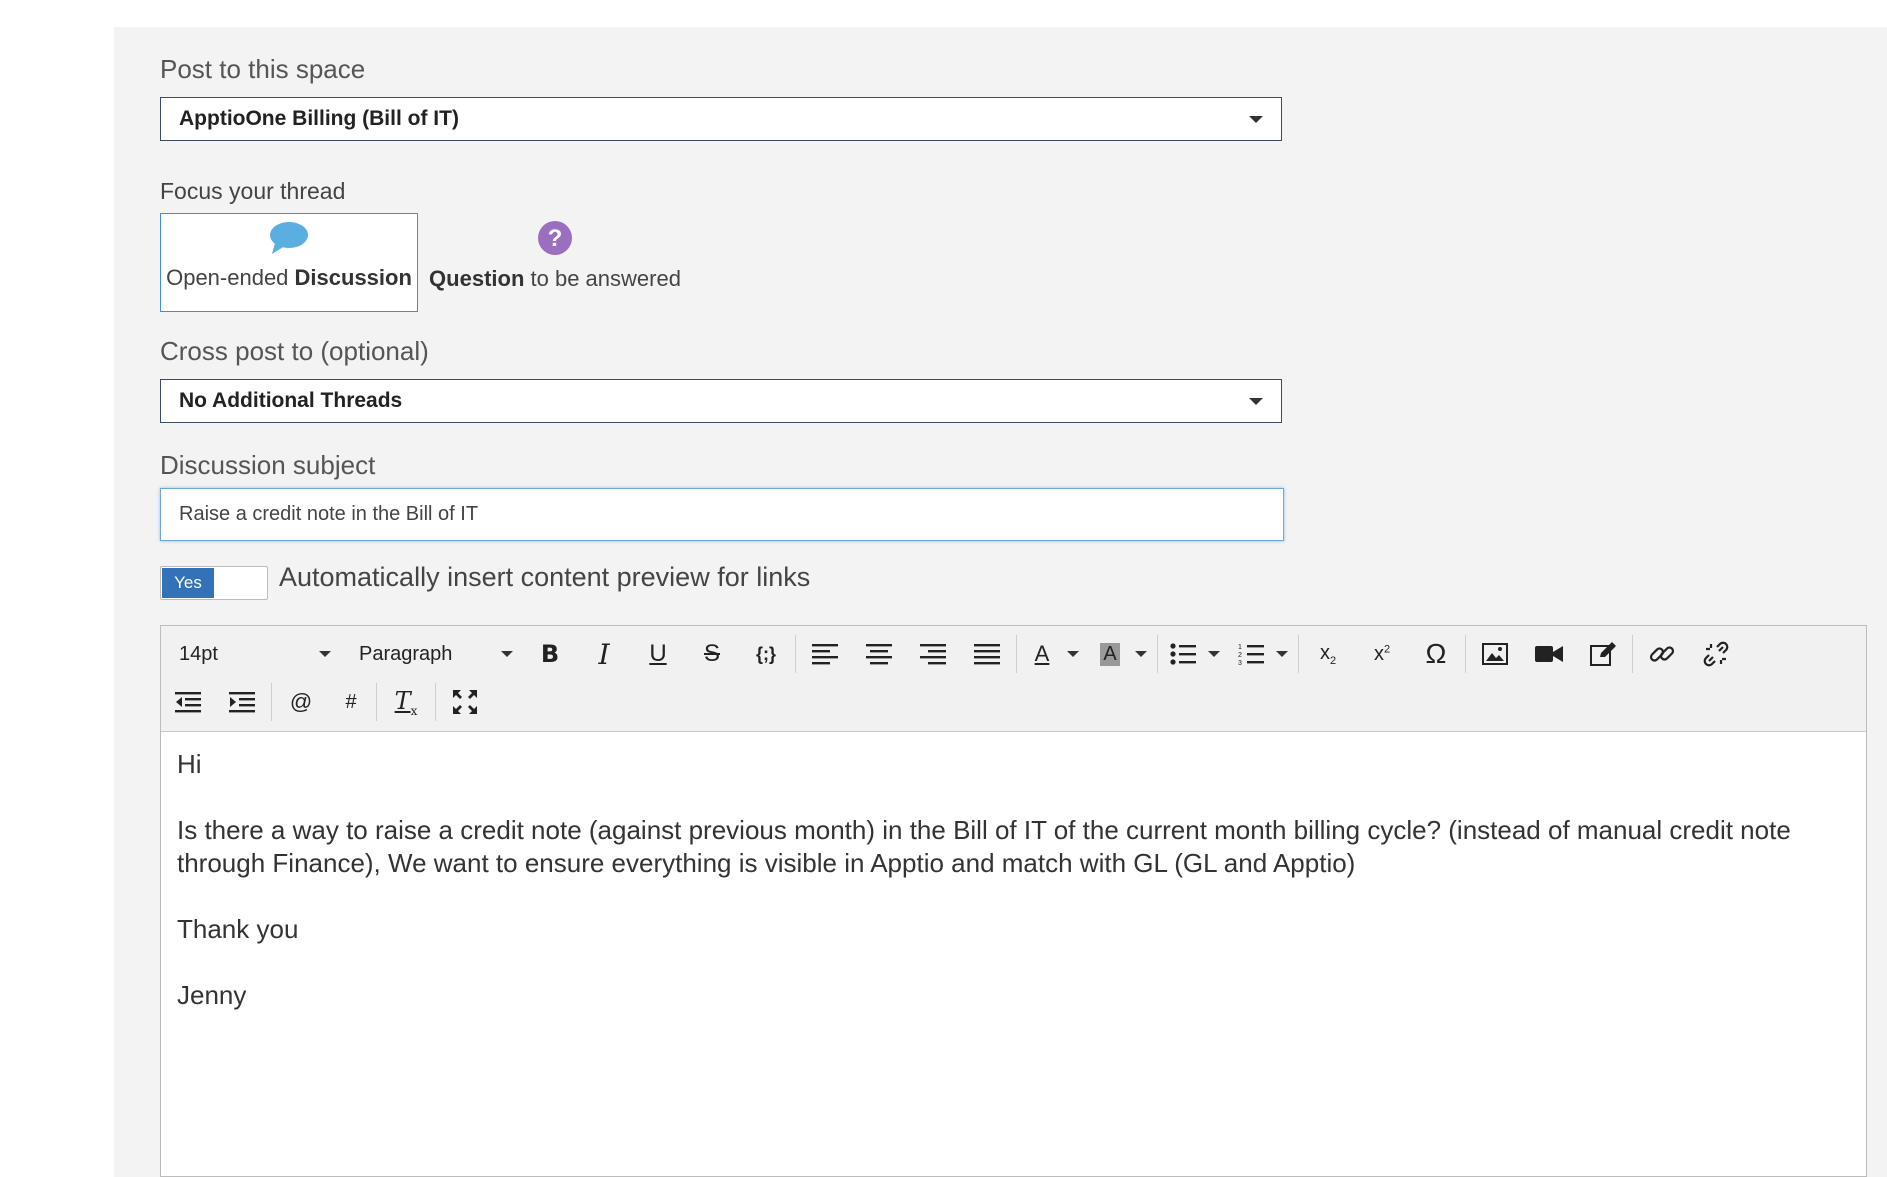 Image resolution: width=1887 pixels, height=1177 pixels. I want to click on body-closing: Thank you, so click(238, 929).